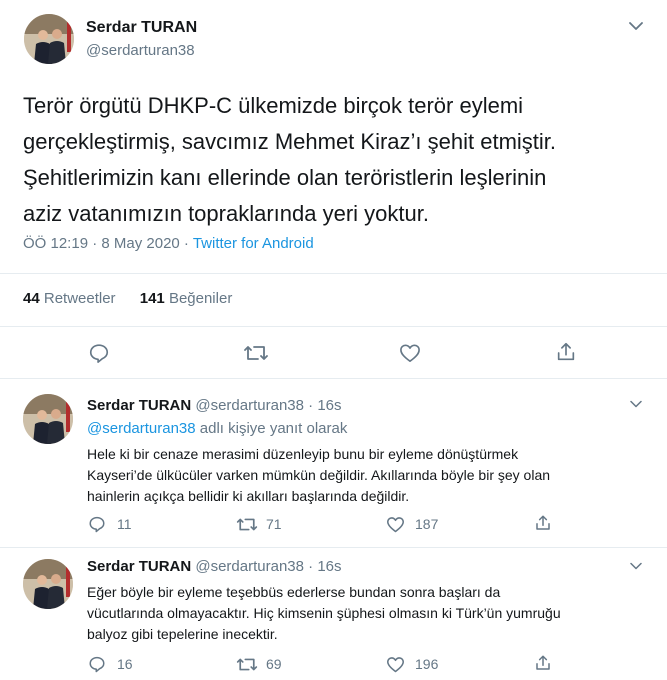 The width and height of the screenshot is (667, 680). Describe the element at coordinates (127, 298) in the screenshot. I see `tweet-stats: 44 Retweetler 141 Beğeniler` at that location.